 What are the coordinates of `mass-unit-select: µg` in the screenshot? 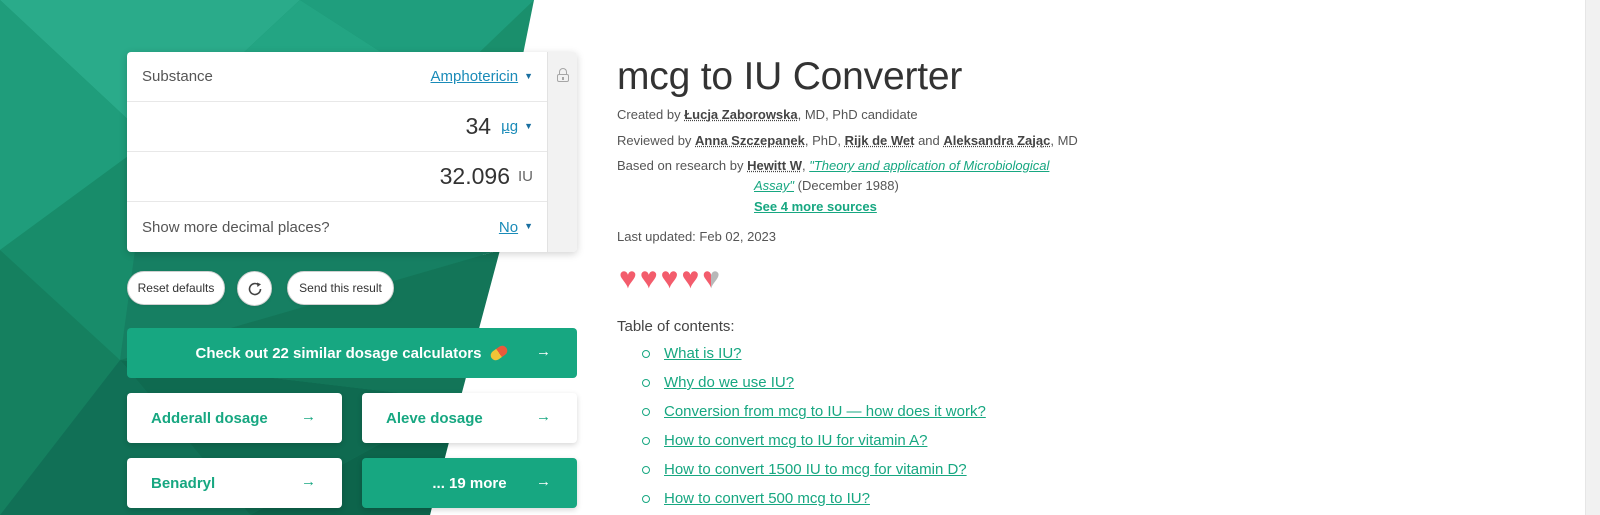 It's located at (509, 126).